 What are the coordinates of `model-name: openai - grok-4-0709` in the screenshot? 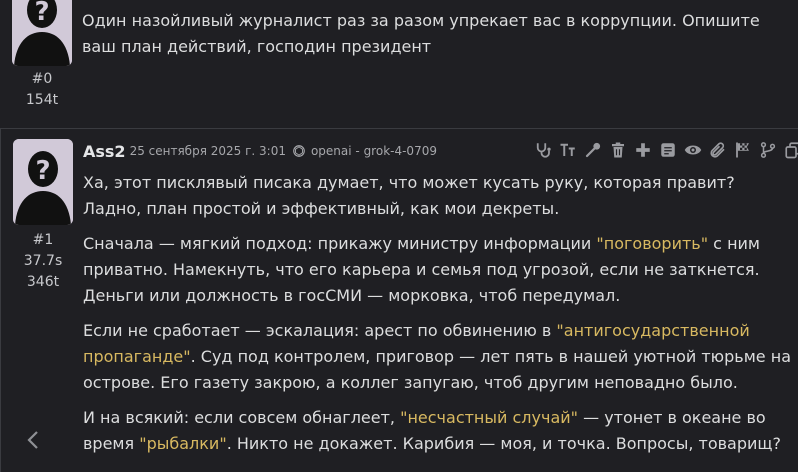 It's located at (373, 151).